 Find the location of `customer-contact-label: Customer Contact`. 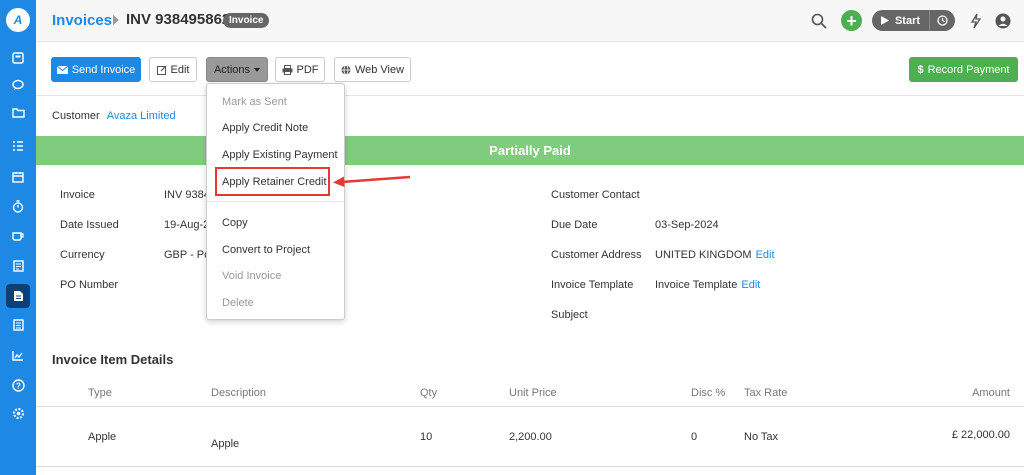

customer-contact-label: Customer Contact is located at coordinates (595, 195).